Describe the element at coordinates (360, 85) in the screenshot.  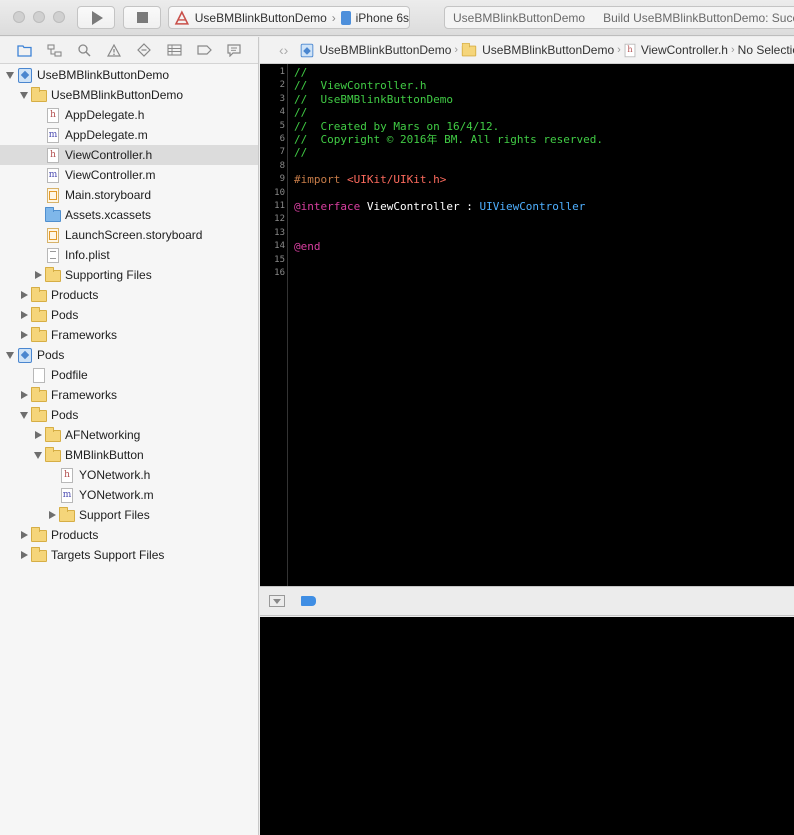
I see `code-line: // ViewController.h` at that location.